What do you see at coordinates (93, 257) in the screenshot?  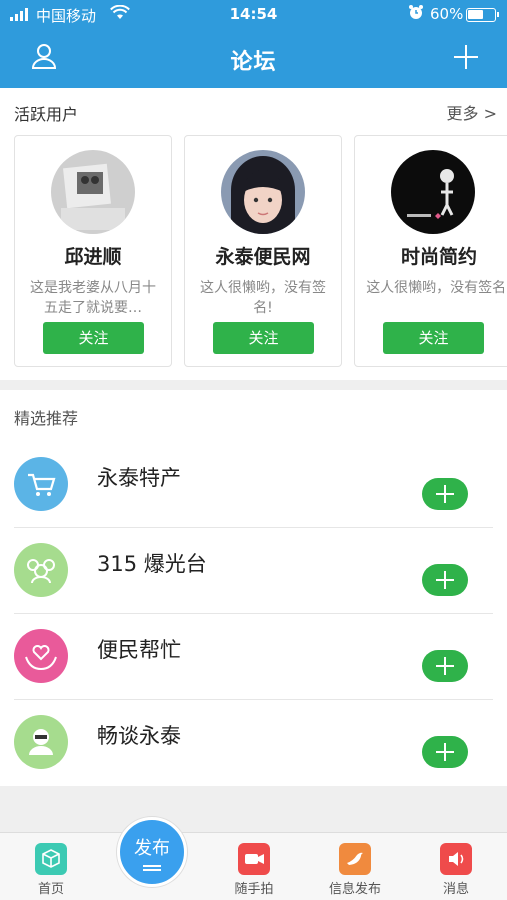 I see `user-name: 邱进顺` at bounding box center [93, 257].